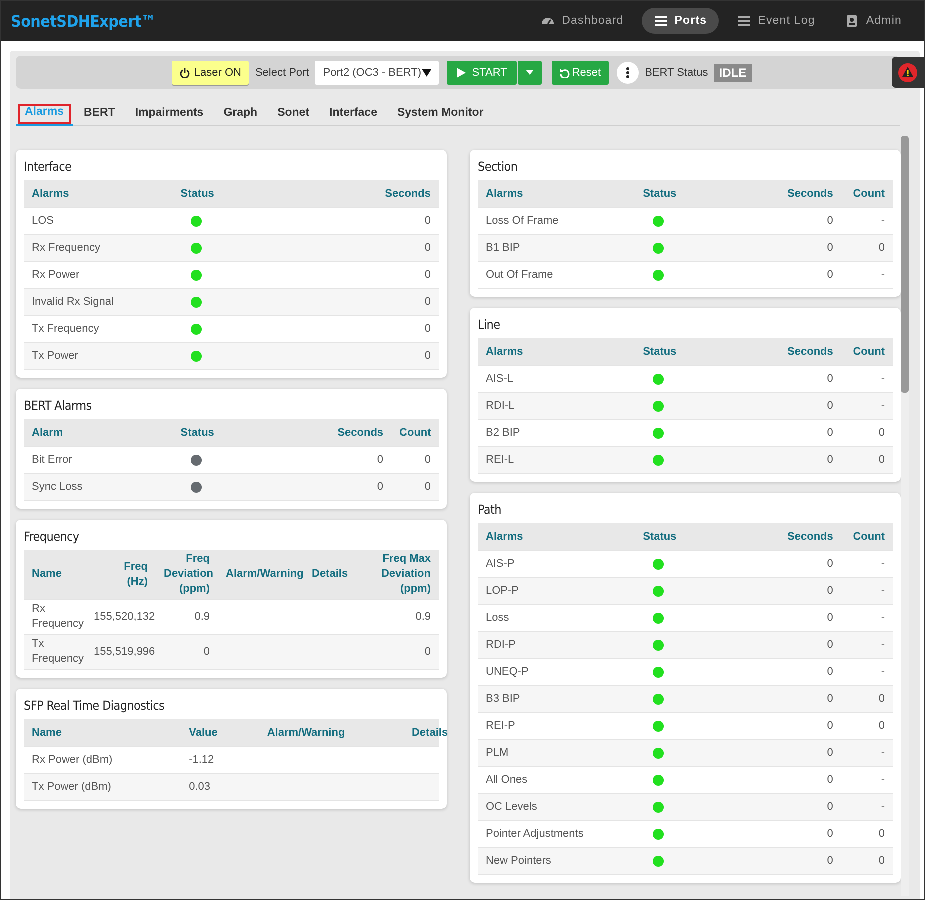 Image resolution: width=925 pixels, height=900 pixels. I want to click on table-cell: New Pointers, so click(519, 861).